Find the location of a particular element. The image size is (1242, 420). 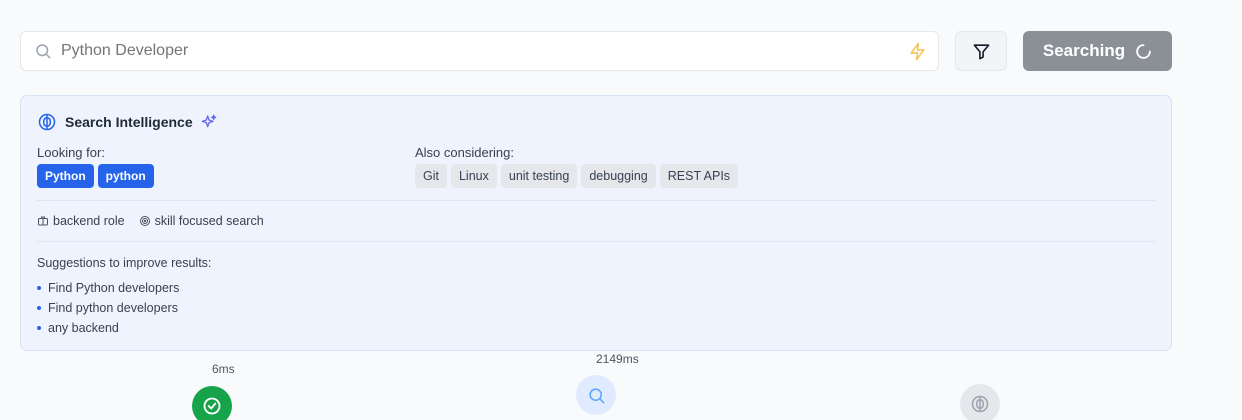

suggestion-item: Find Python developers is located at coordinates (124, 288).